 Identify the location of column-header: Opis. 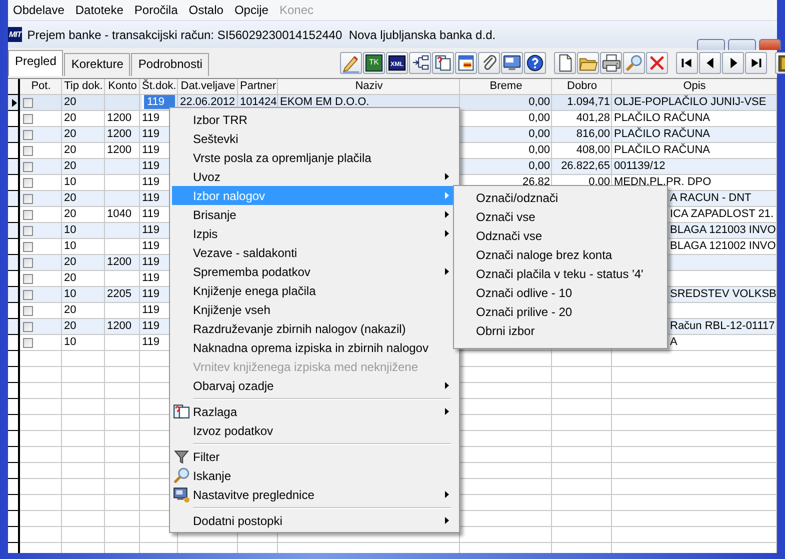
(694, 86).